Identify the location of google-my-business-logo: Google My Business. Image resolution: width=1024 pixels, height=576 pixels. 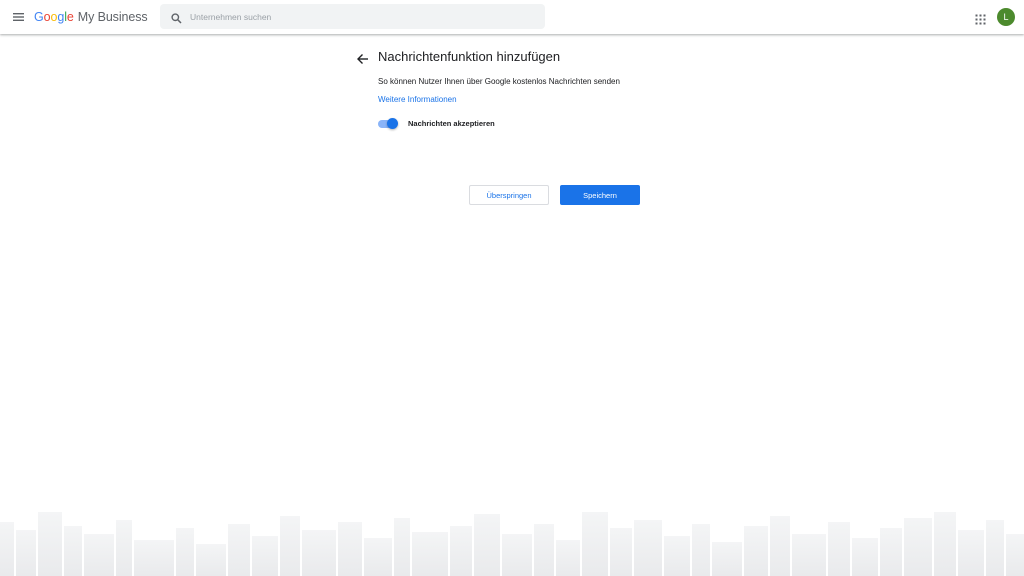
(91, 17).